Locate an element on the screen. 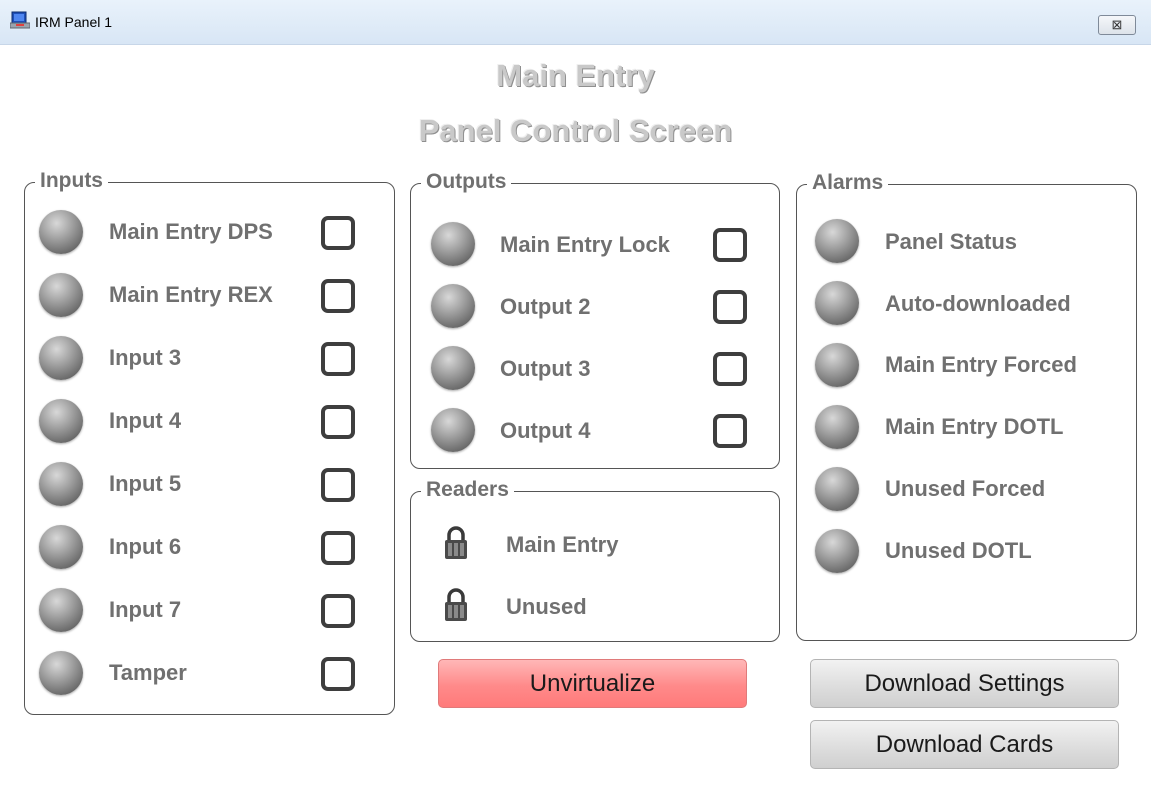 This screenshot has width=1151, height=785. readers-group: Readers Main Entry Unused is located at coordinates (595, 560).